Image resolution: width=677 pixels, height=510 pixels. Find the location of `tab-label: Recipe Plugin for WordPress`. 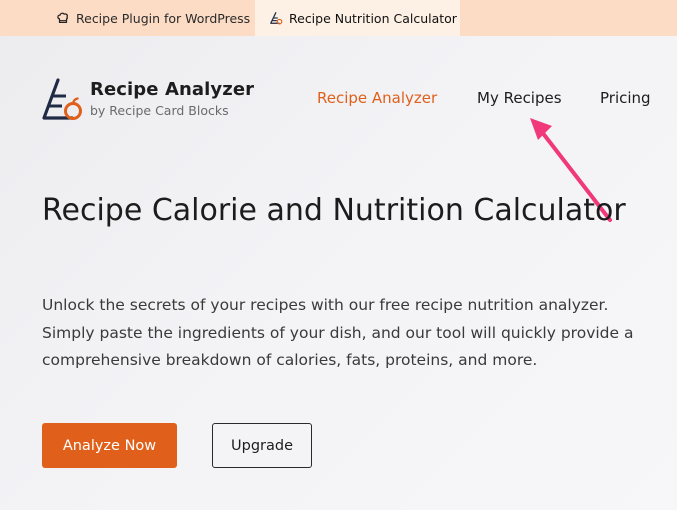

tab-label: Recipe Plugin for WordPress is located at coordinates (163, 18).